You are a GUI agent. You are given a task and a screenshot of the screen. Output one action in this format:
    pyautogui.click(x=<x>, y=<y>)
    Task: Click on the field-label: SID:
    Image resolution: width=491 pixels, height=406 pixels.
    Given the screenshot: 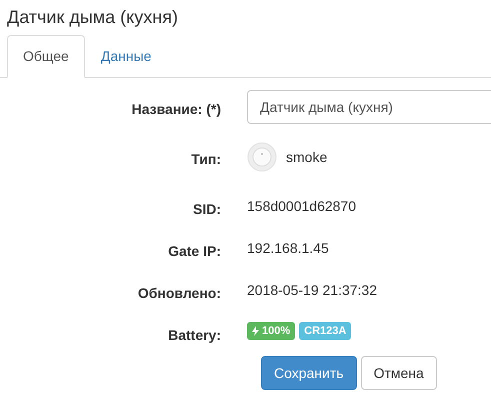 What is the action you would take?
    pyautogui.click(x=207, y=209)
    